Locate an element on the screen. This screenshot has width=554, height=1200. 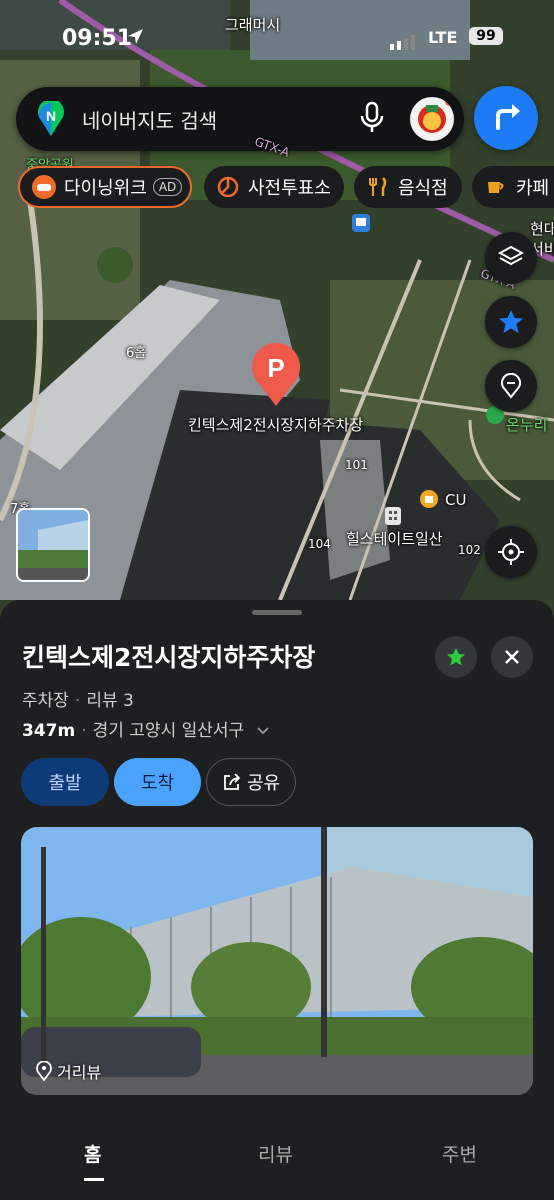
category-chips: 다이닝위크 AD 사전투표소 음식점 카페 is located at coordinates (286, 188).